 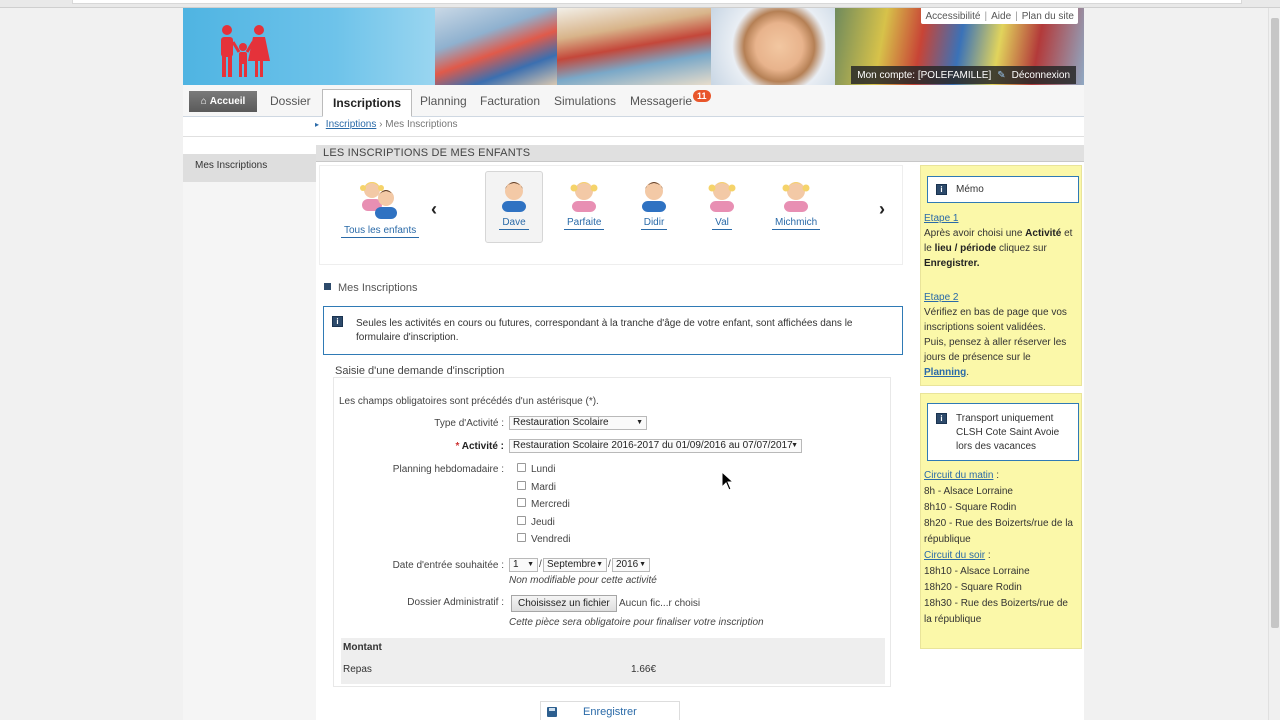 I want to click on accessibility-link: Accessibilité, so click(x=952, y=16).